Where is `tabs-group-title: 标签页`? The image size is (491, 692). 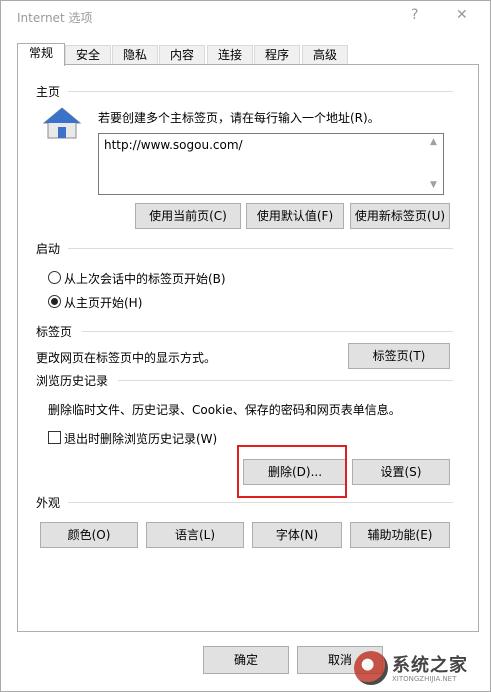
tabs-group-title: 标签页 is located at coordinates (54, 332).